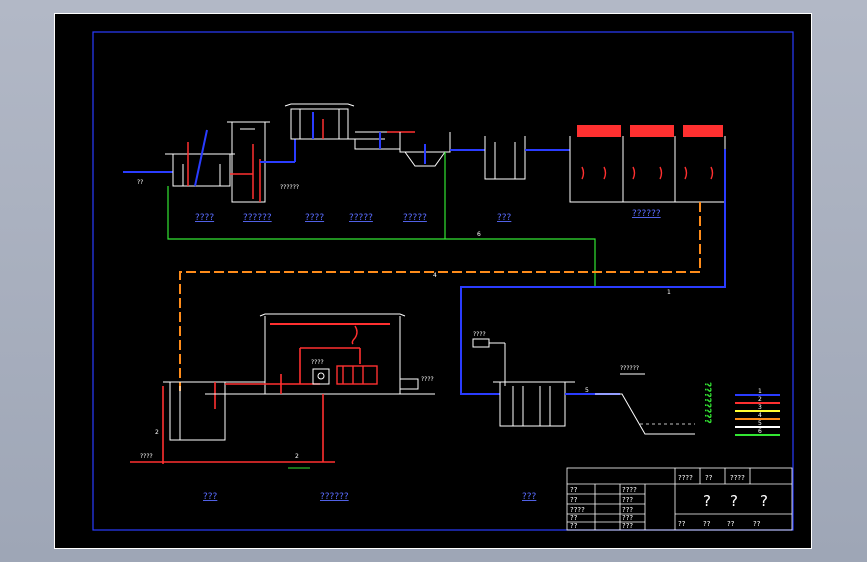 The height and width of the screenshot is (562, 867). I want to click on grit-channel, so click(377, 140).